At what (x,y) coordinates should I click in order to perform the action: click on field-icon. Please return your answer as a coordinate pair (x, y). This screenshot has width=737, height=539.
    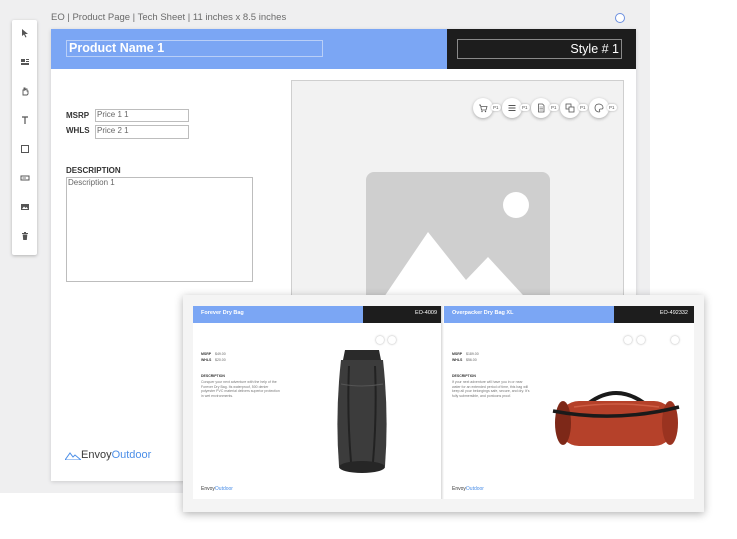
    Looking at the image, I should click on (24, 177).